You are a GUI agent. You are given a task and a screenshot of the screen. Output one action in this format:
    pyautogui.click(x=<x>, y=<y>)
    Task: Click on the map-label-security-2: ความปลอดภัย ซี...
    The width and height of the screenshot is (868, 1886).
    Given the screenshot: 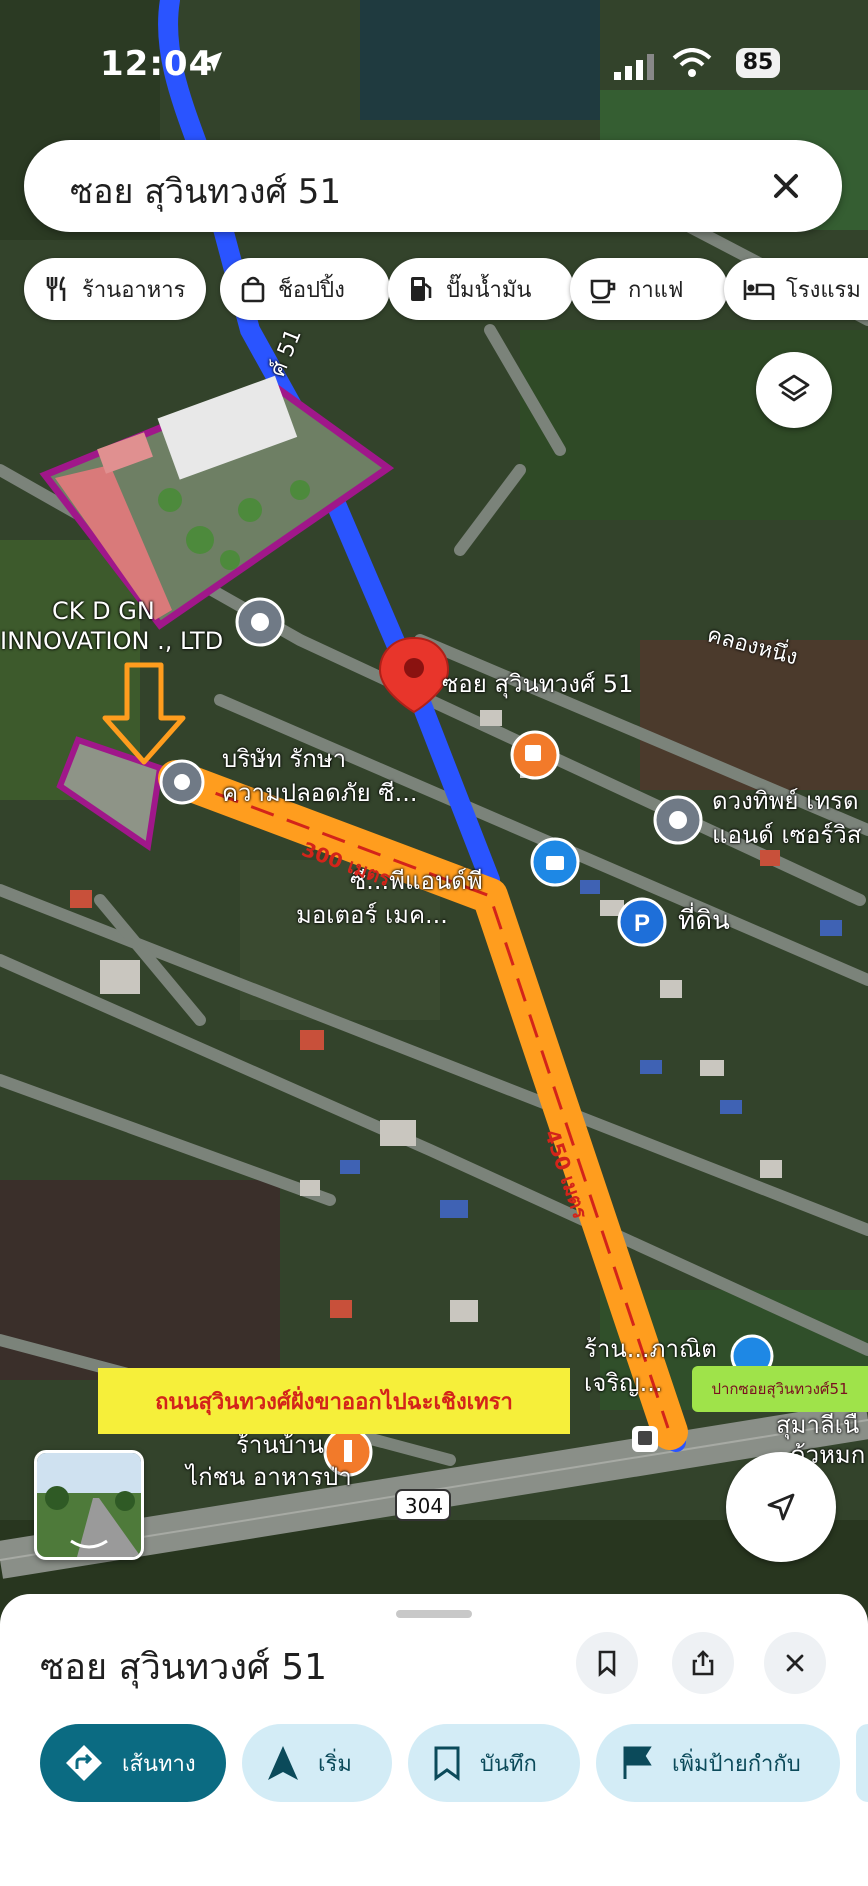 What is the action you would take?
    pyautogui.click(x=320, y=793)
    